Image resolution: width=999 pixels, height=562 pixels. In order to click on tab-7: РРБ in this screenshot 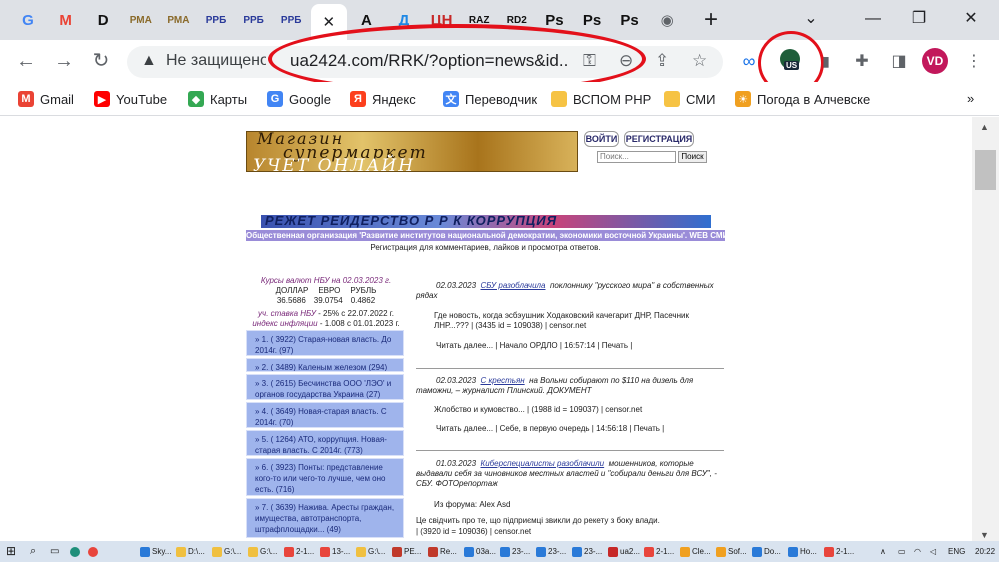, I will do `click(291, 20)`.